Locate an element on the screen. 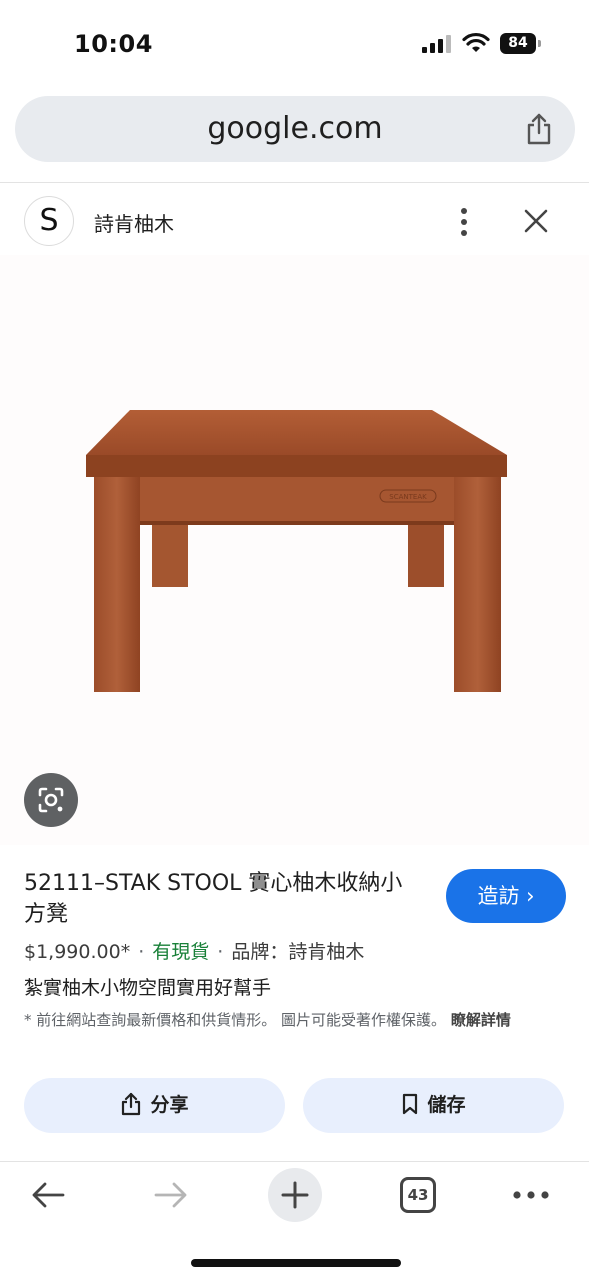 The height and width of the screenshot is (1280, 589). battery-icon: 84 is located at coordinates (521, 44).